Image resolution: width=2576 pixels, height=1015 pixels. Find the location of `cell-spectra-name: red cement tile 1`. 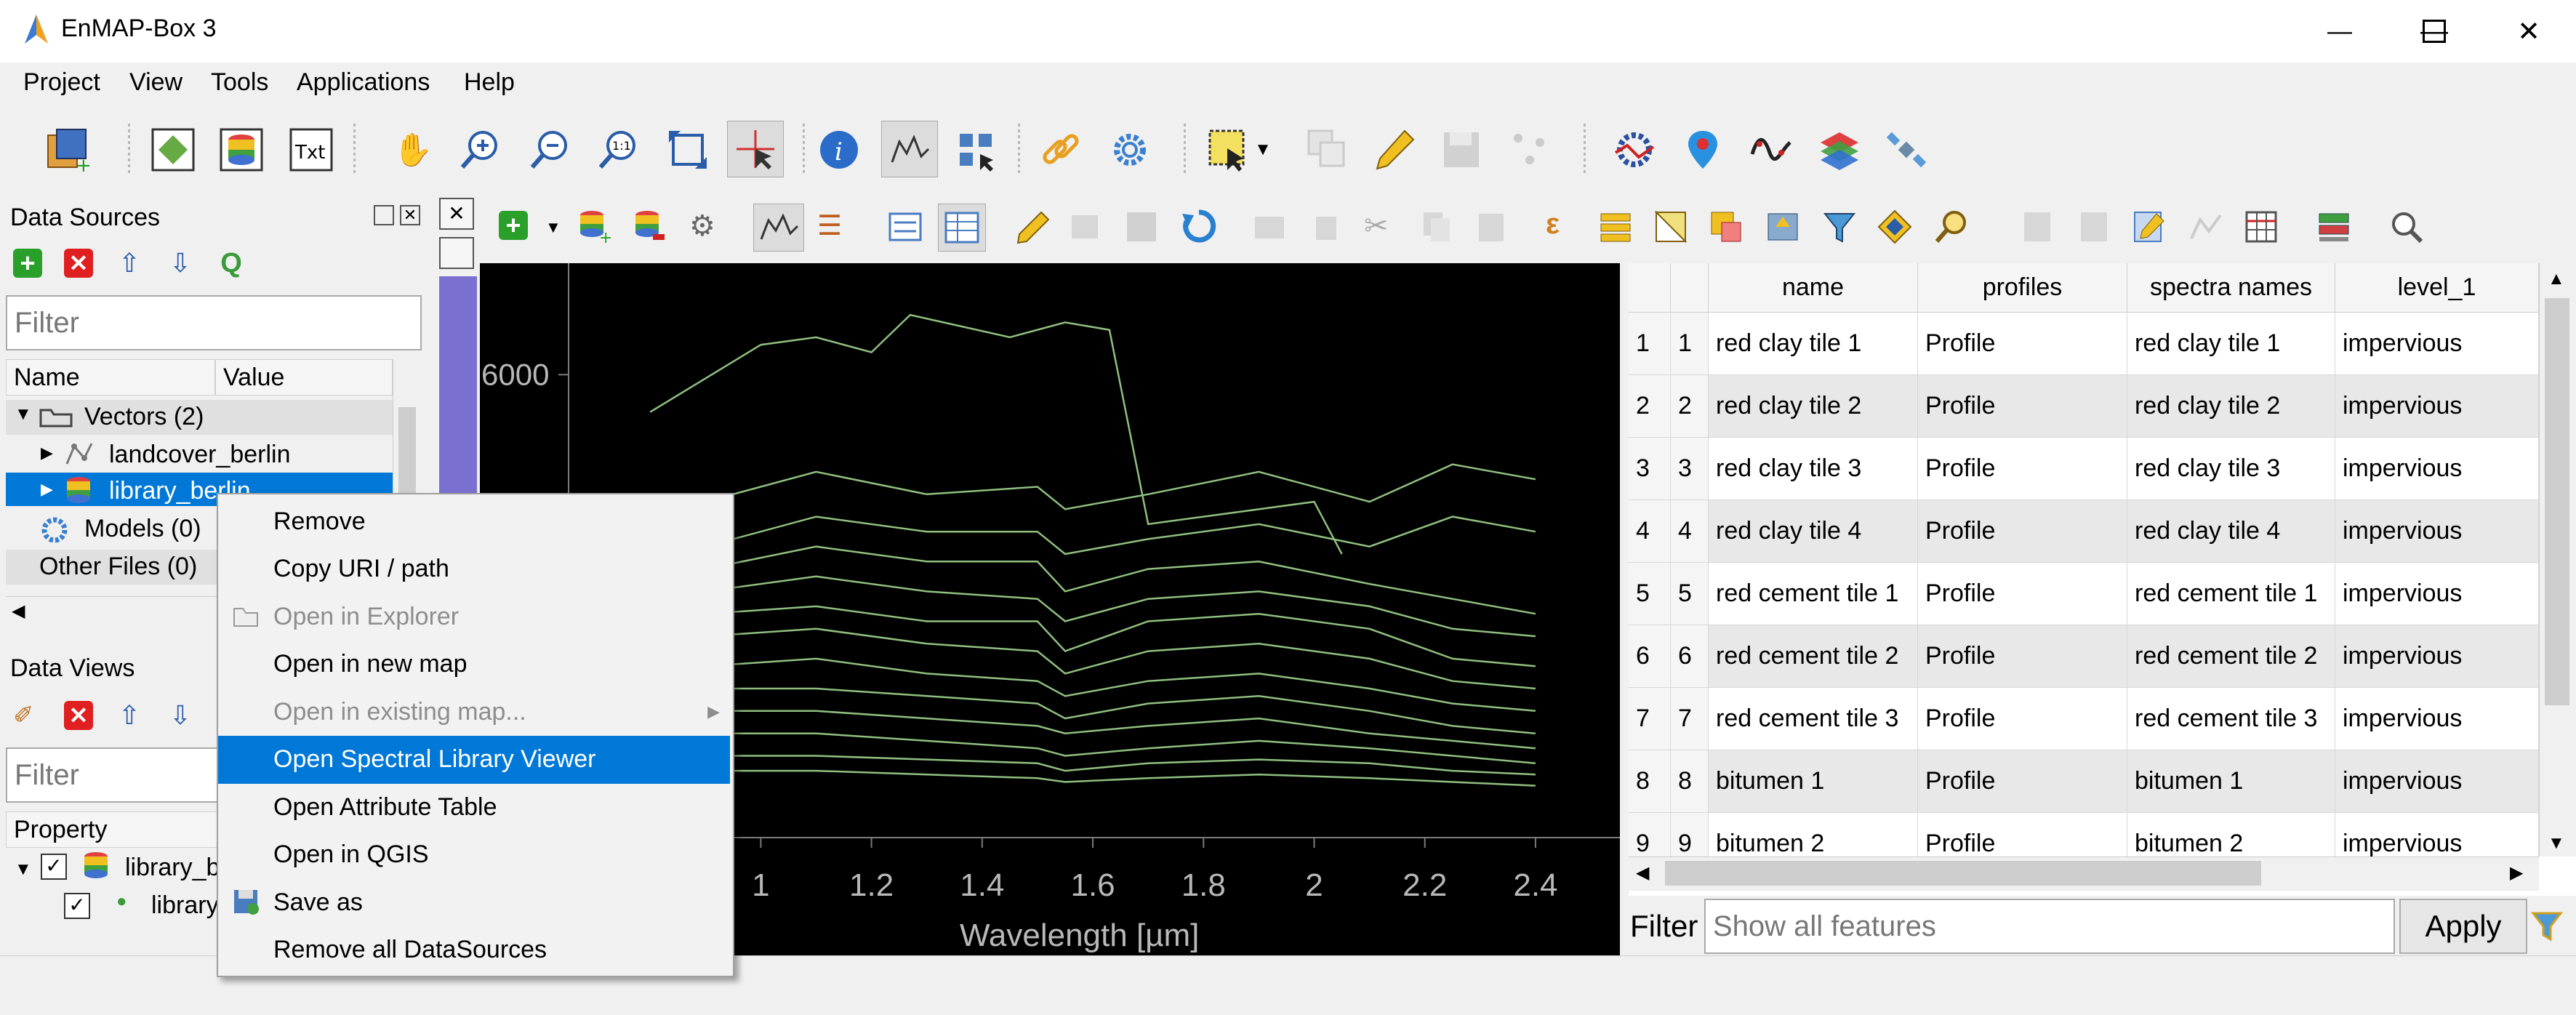

cell-spectra-name: red cement tile 1 is located at coordinates (2231, 594).